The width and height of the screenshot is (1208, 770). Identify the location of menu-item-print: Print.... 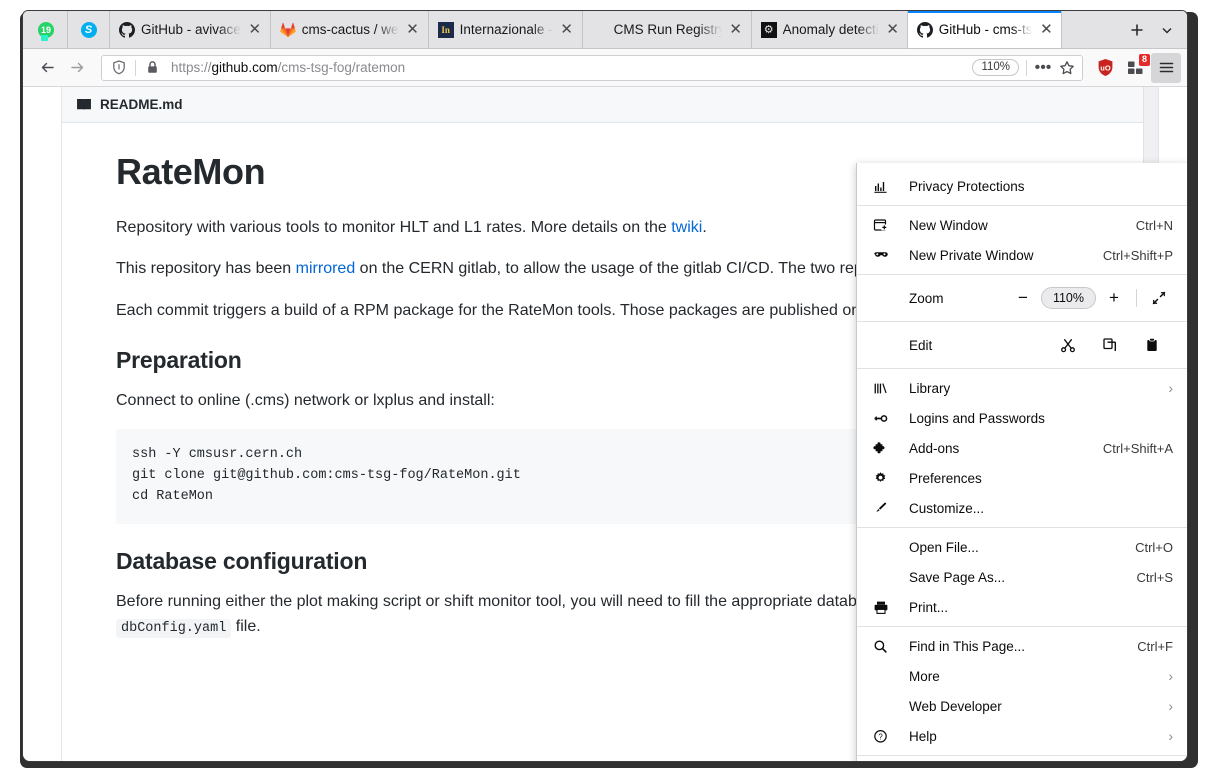
(1022, 607).